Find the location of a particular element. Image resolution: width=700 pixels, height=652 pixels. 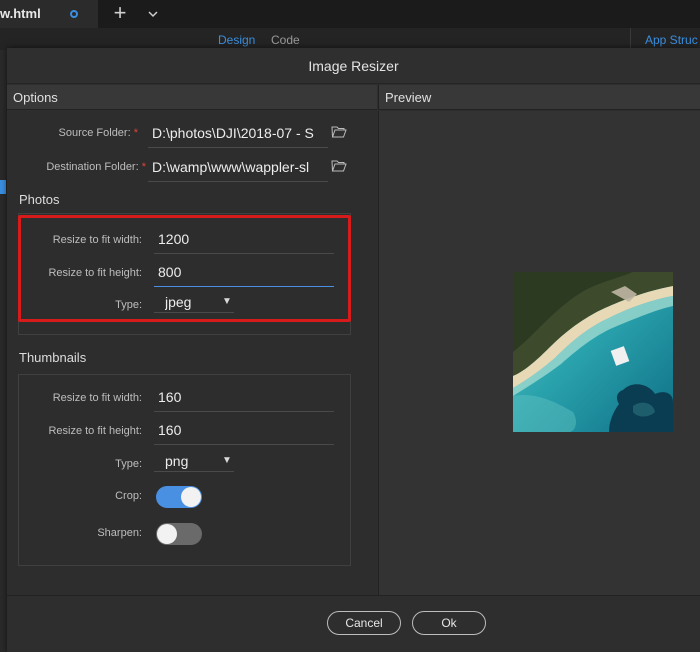

source-folder-input: D:\photos\DJI\2018-07 - S is located at coordinates (238, 133).